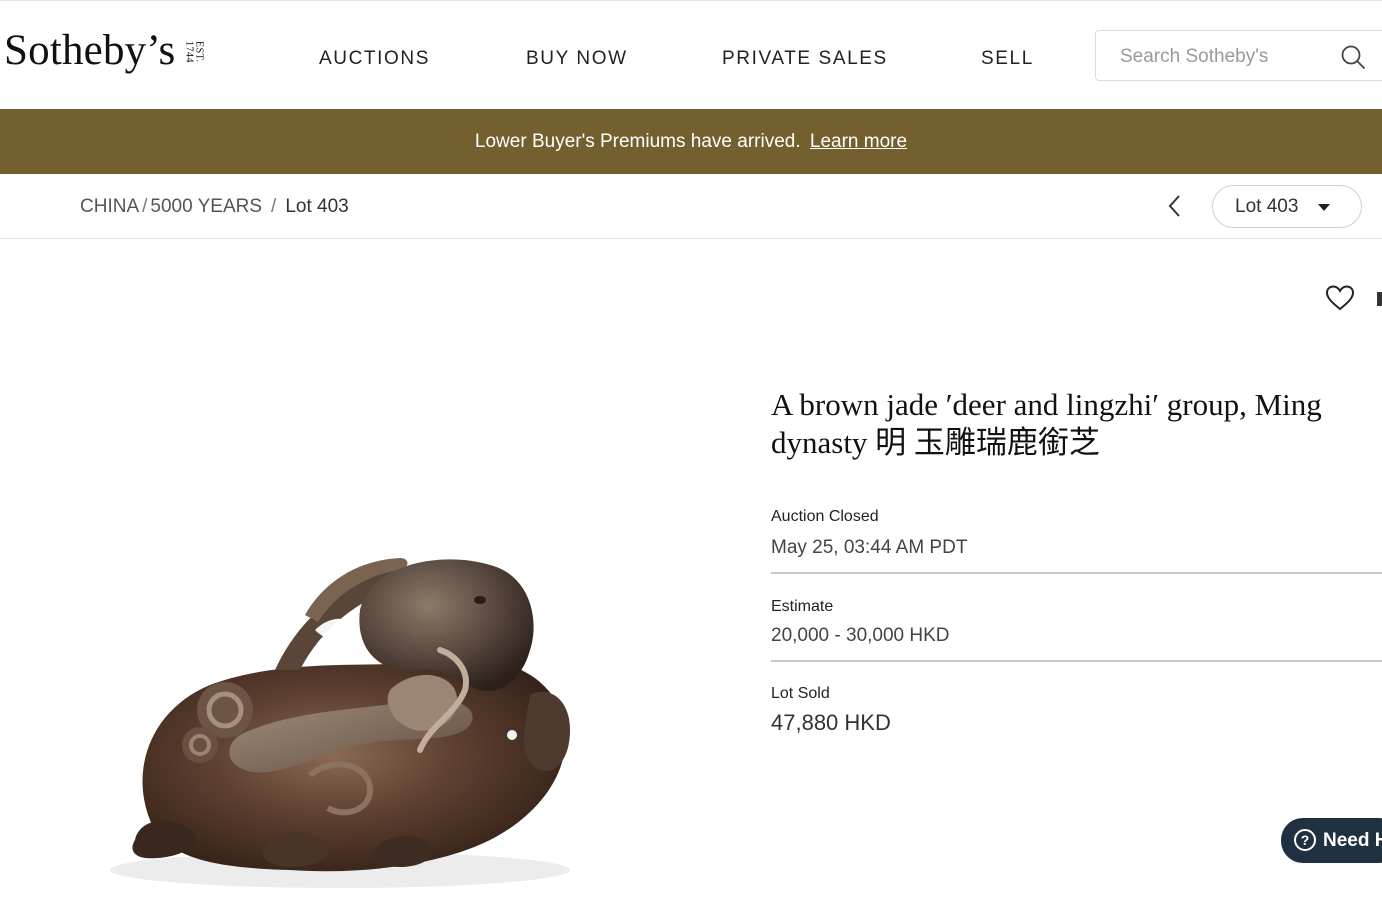 The width and height of the screenshot is (1382, 898). What do you see at coordinates (1352, 840) in the screenshot?
I see `need-help-label: Need H` at bounding box center [1352, 840].